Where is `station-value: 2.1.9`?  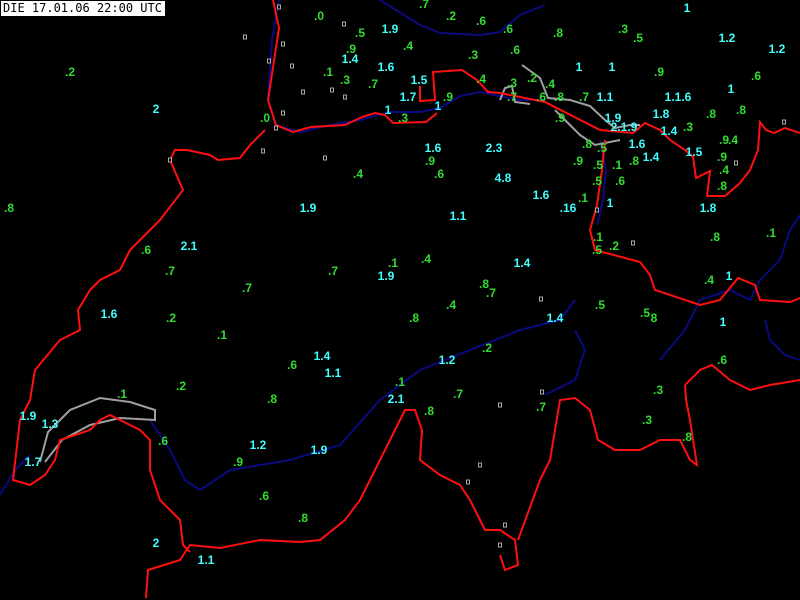
station-value: 2.1.9 is located at coordinates (624, 127).